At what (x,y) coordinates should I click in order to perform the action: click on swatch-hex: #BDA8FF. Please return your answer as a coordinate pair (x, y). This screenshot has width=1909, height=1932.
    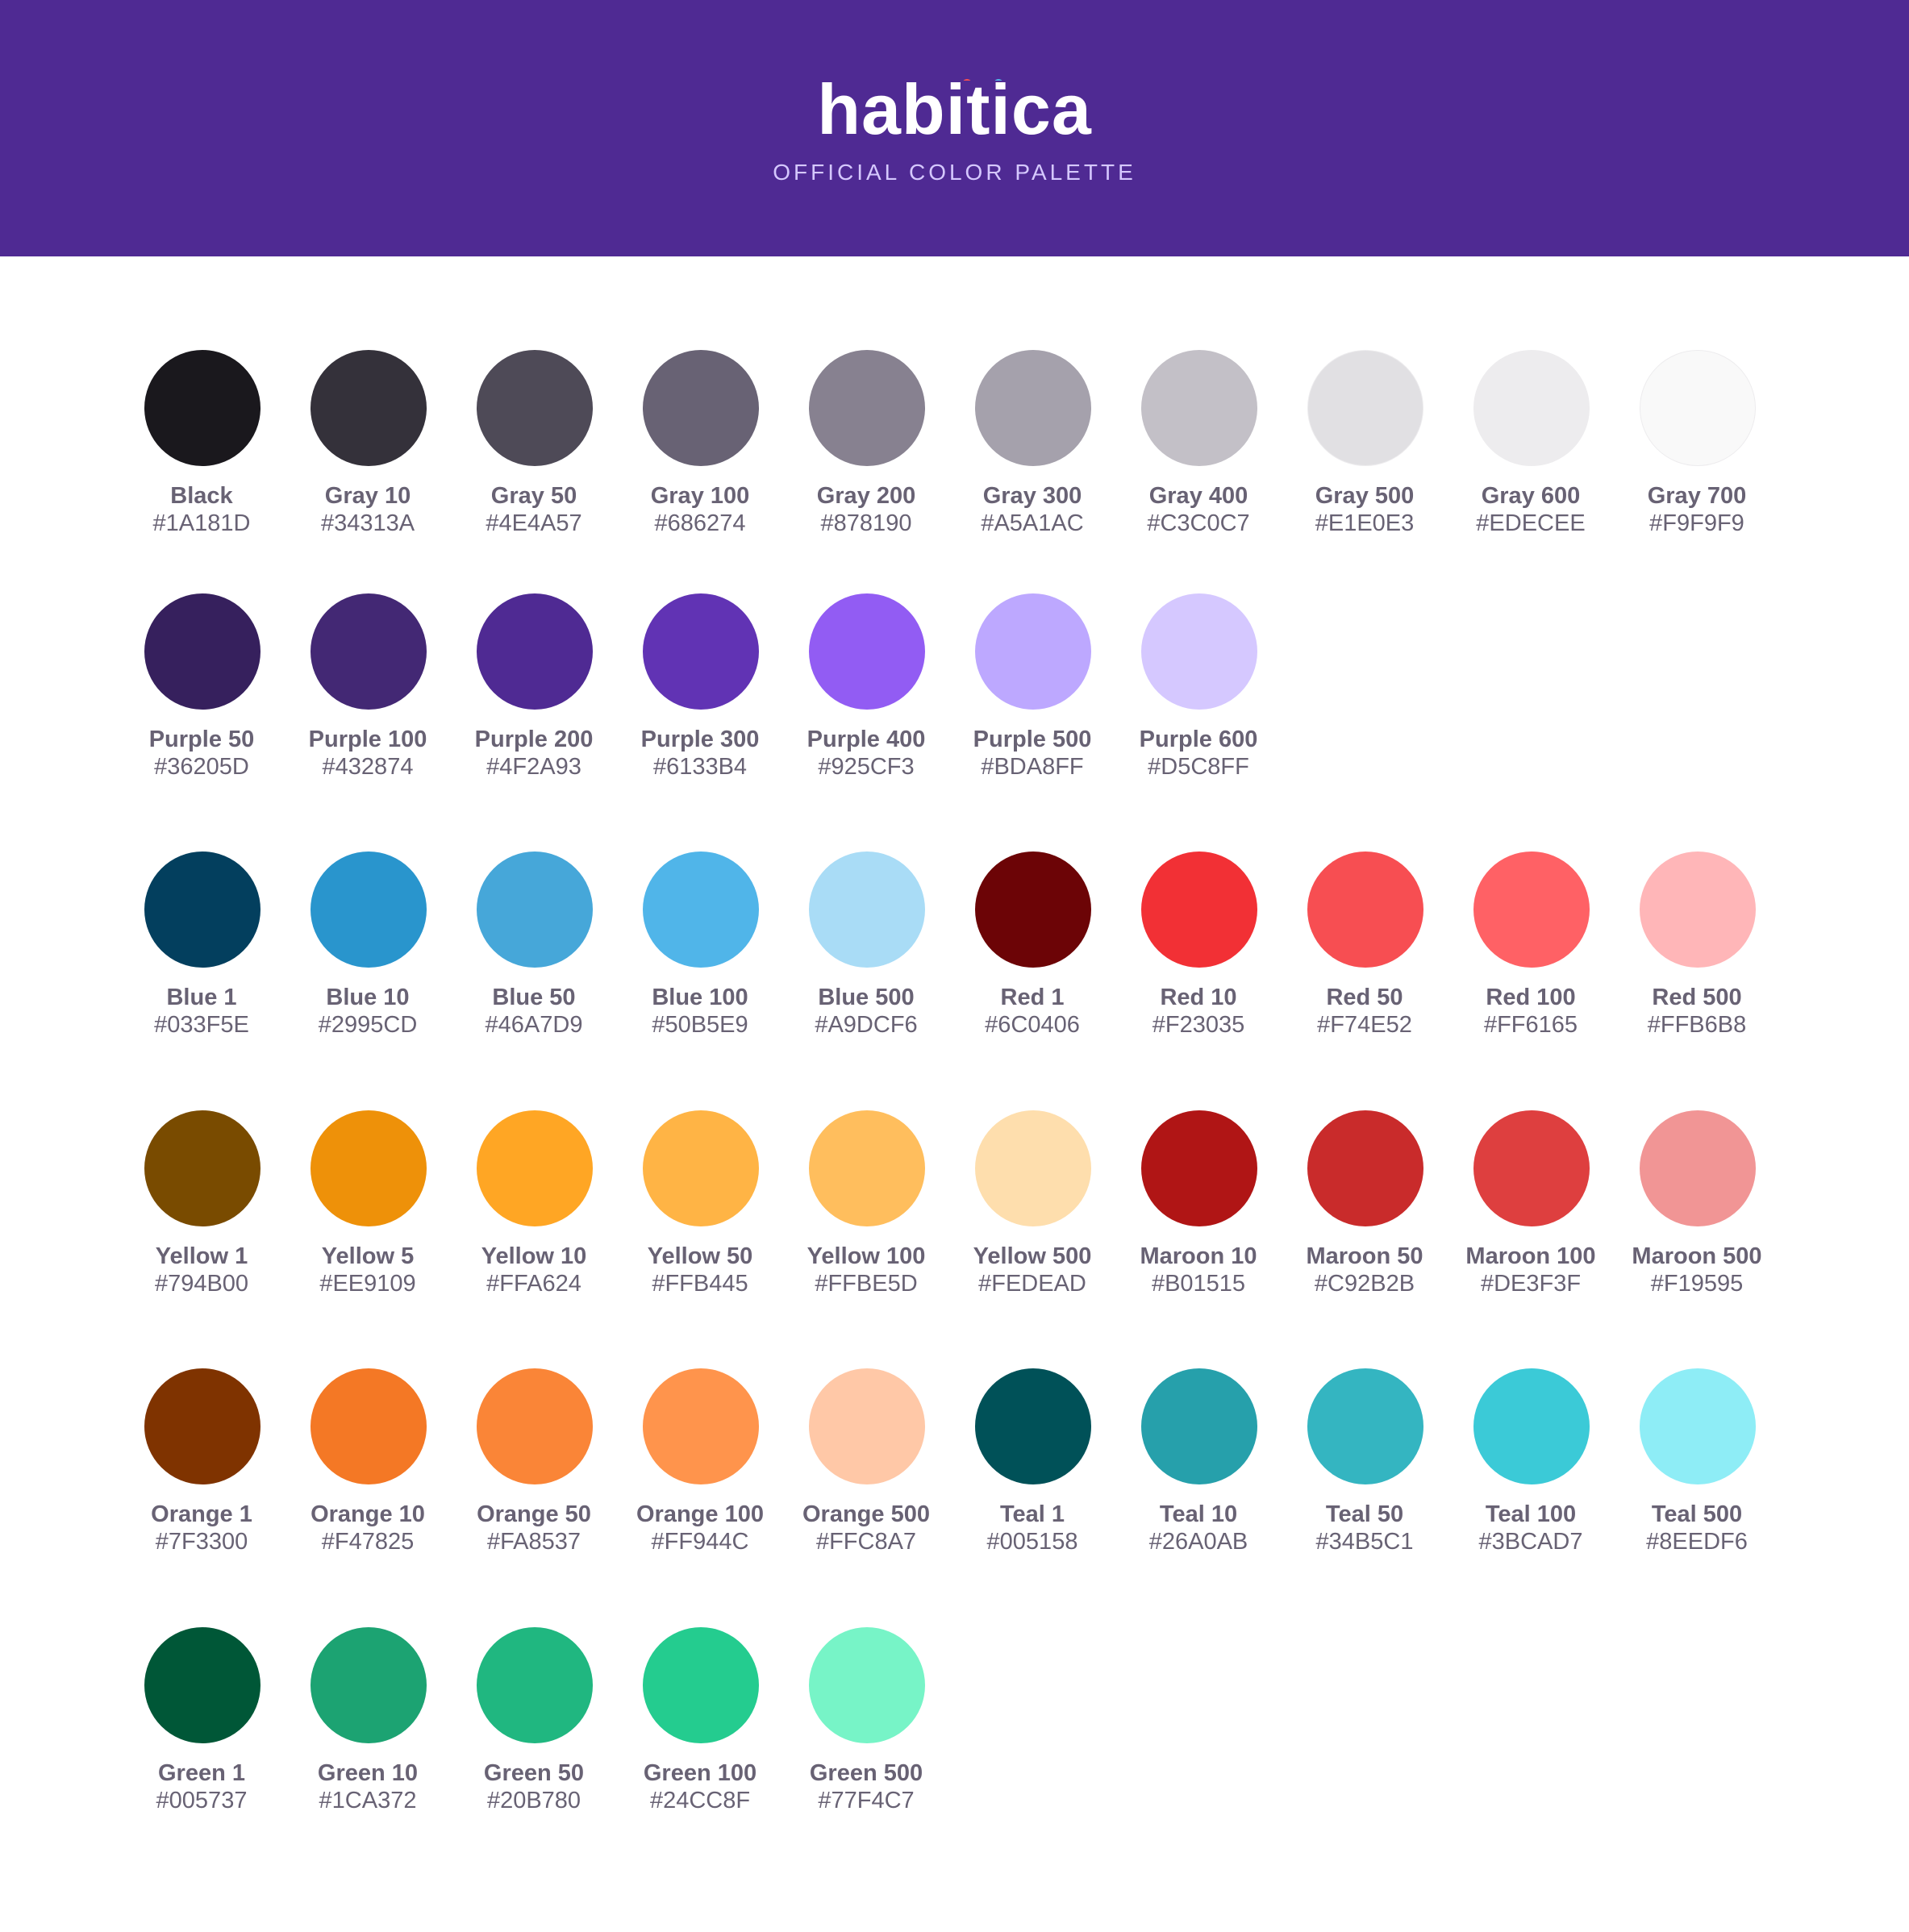
    Looking at the image, I should click on (1032, 767).